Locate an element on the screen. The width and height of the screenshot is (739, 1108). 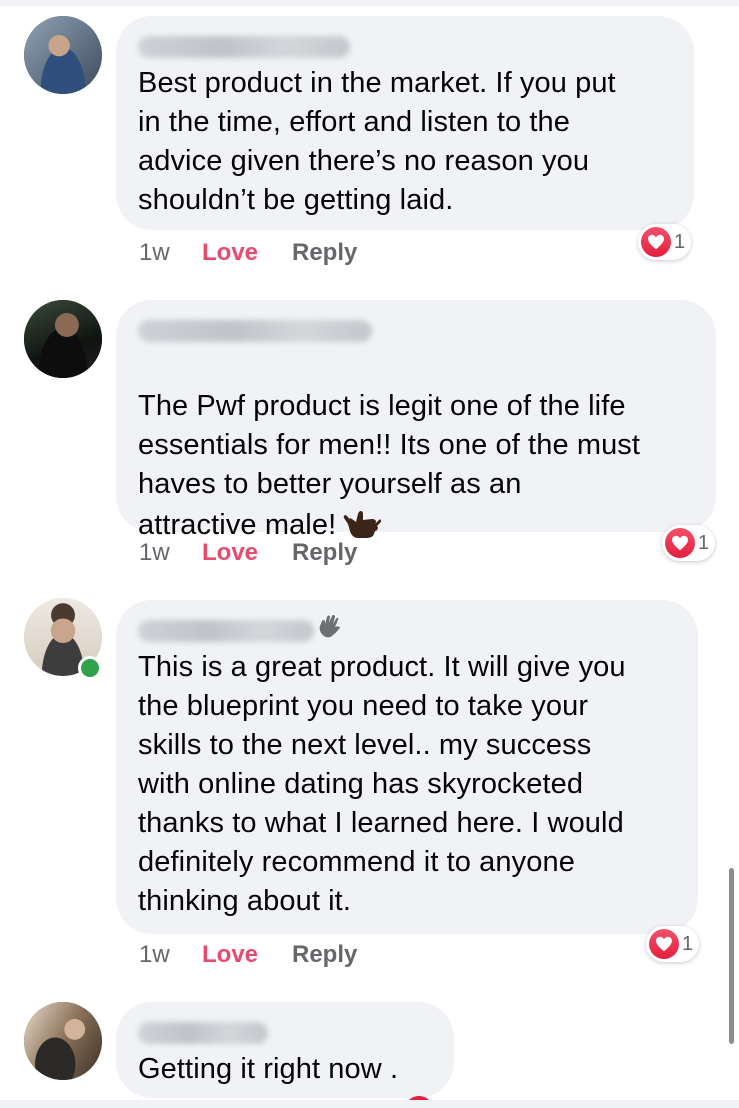
online-status-dot is located at coordinates (90, 668).